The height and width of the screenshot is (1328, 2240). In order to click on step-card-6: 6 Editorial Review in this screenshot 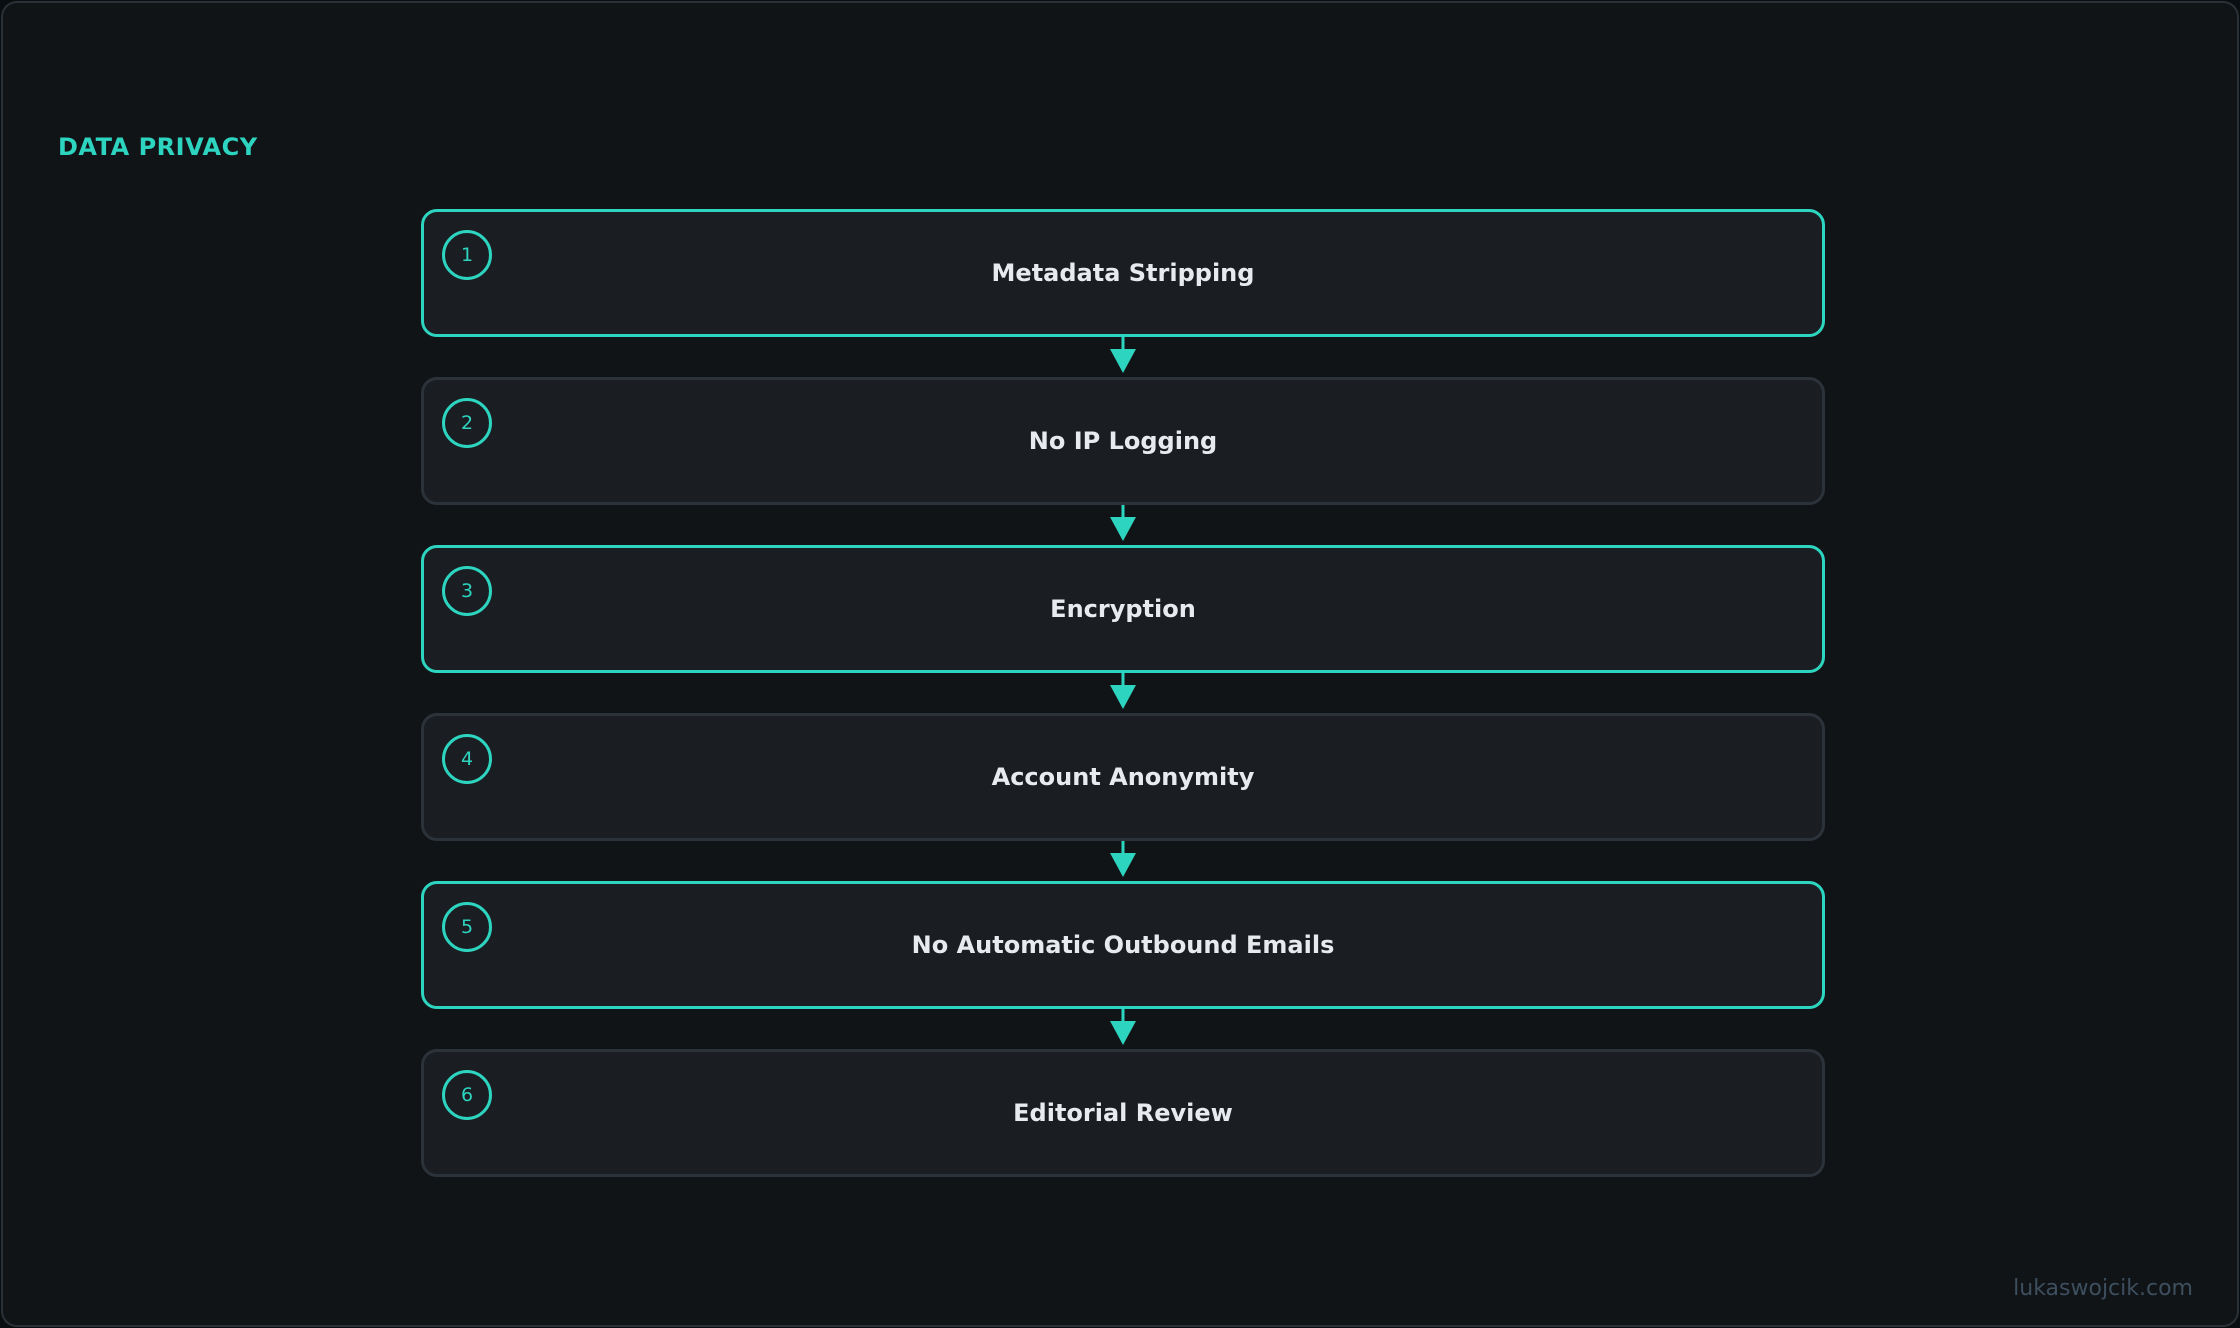, I will do `click(1123, 1113)`.